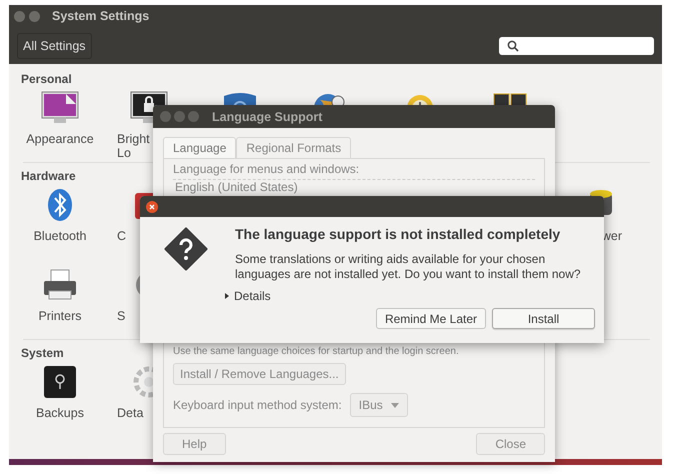 This screenshot has width=678, height=474. I want to click on search-field, so click(576, 45).